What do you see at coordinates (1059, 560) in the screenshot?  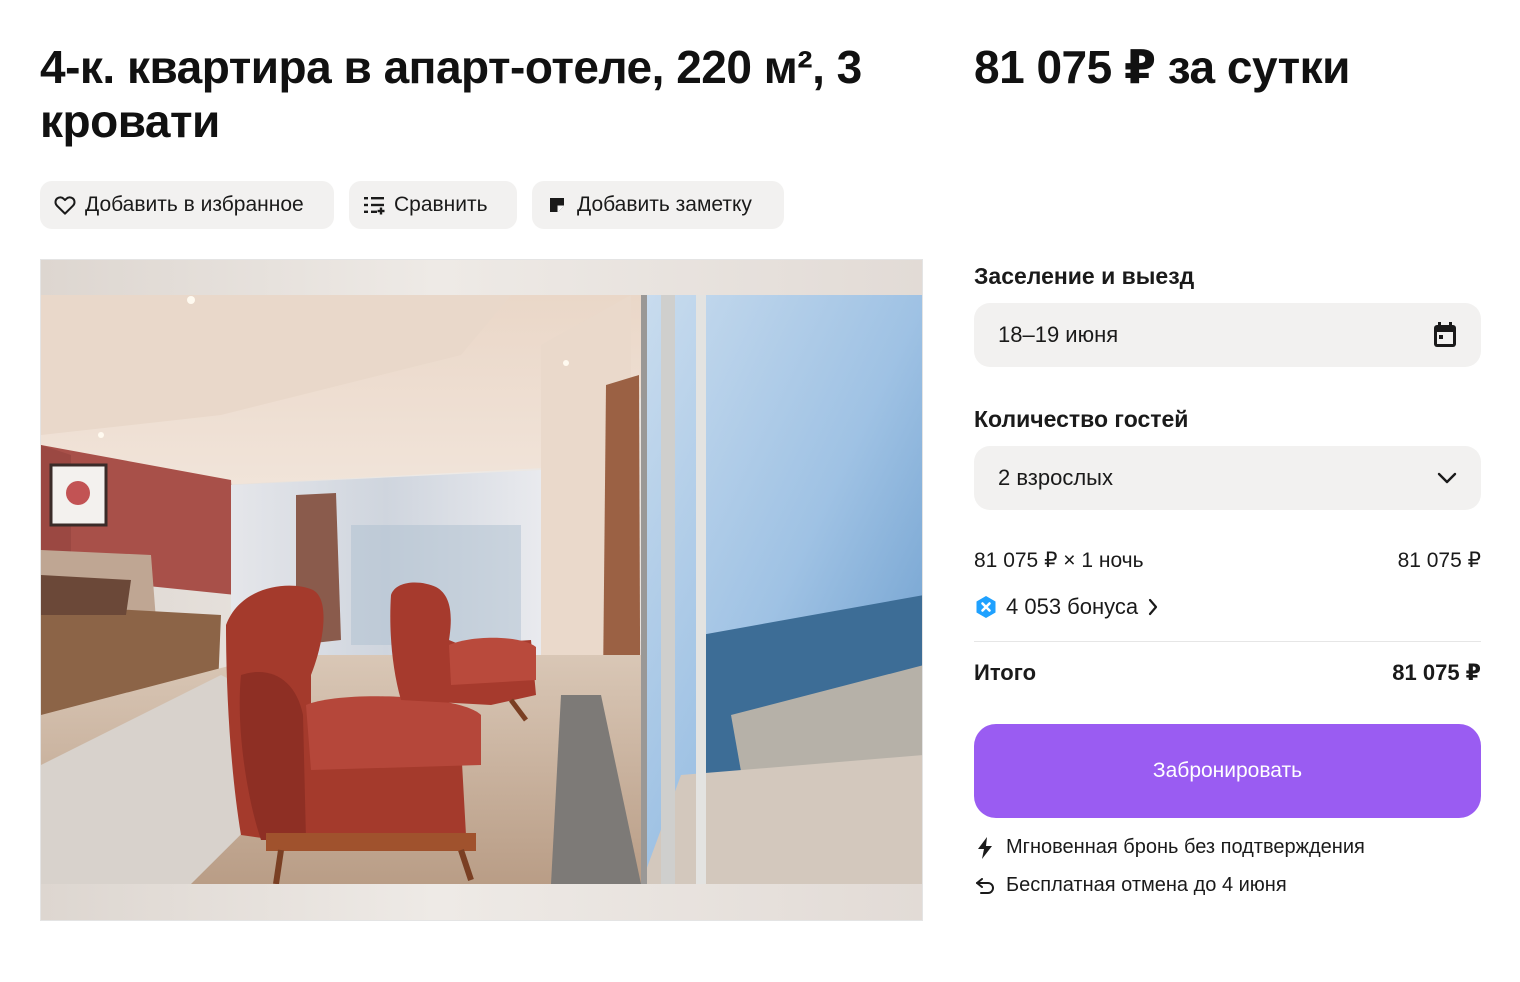 I see `price-breakdown-label: 81 075 ₽ × 1 ночь` at bounding box center [1059, 560].